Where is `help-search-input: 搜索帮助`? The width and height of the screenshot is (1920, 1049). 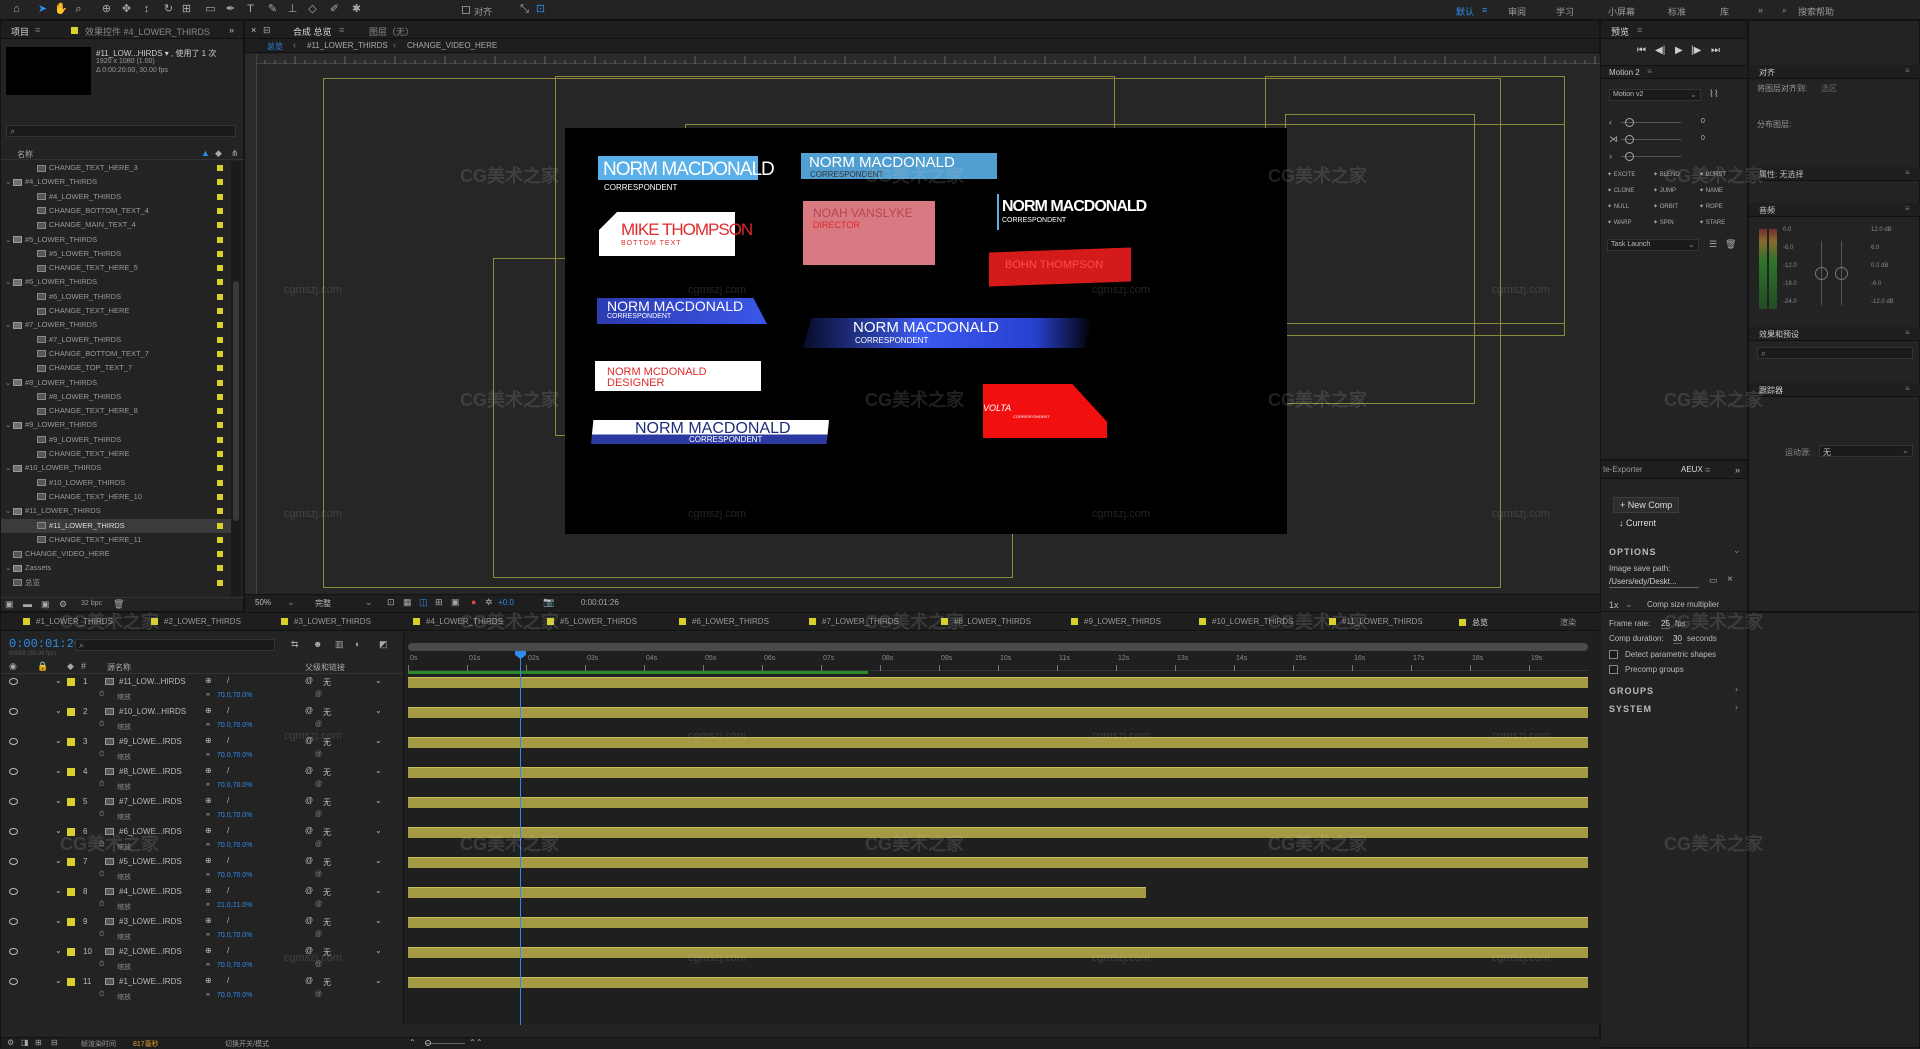 help-search-input: 搜索帮助 is located at coordinates (1816, 11).